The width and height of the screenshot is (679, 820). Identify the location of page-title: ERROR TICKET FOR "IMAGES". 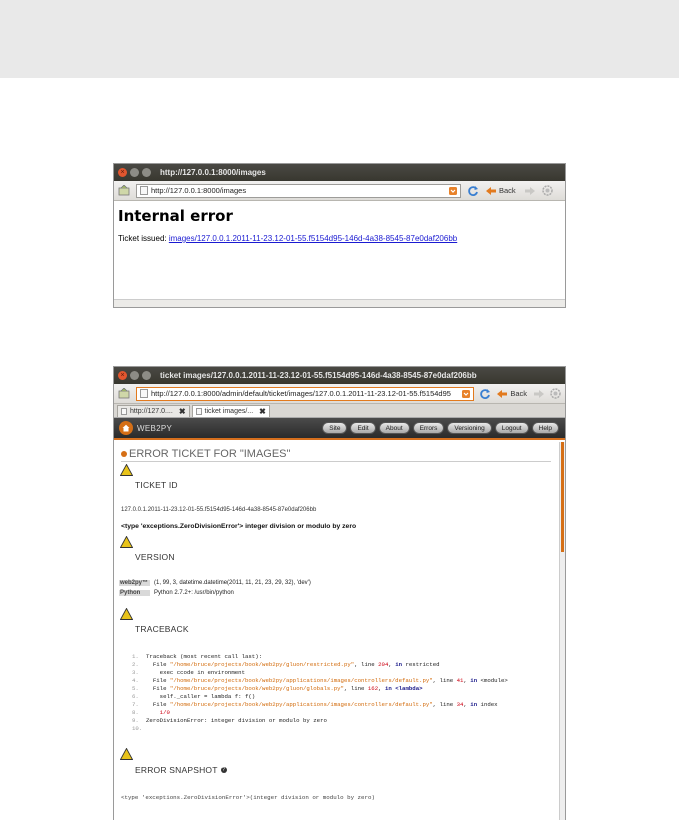
(210, 454).